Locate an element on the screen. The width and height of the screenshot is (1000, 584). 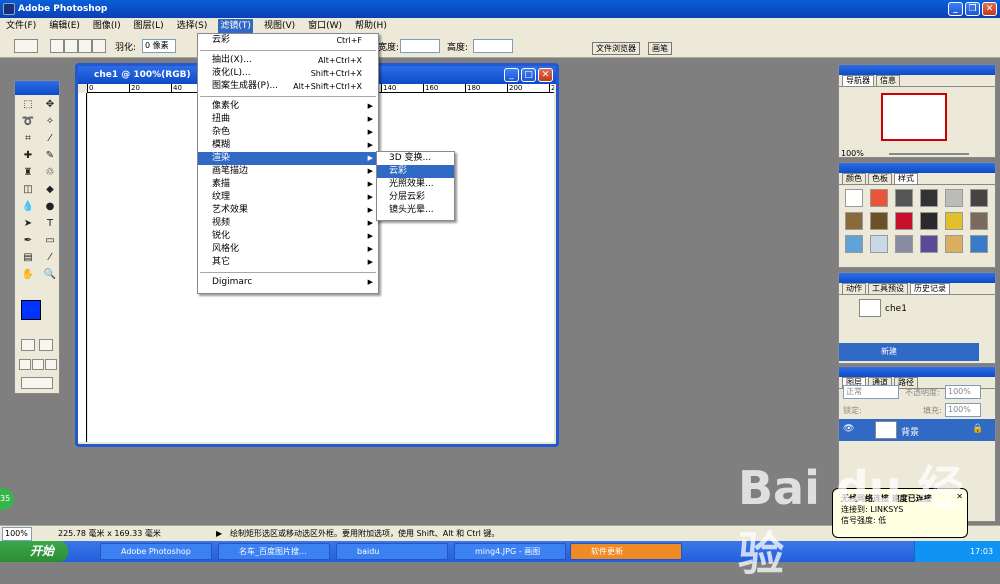
menu-edit: 编辑(E) is located at coordinates (64, 26).